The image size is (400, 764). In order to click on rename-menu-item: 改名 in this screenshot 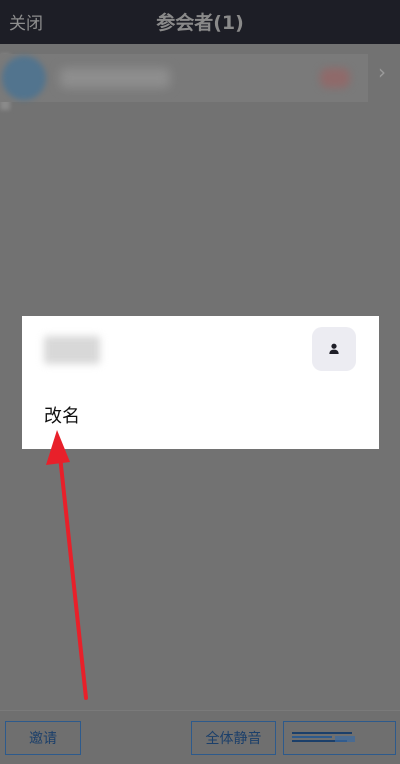, I will do `click(62, 415)`.